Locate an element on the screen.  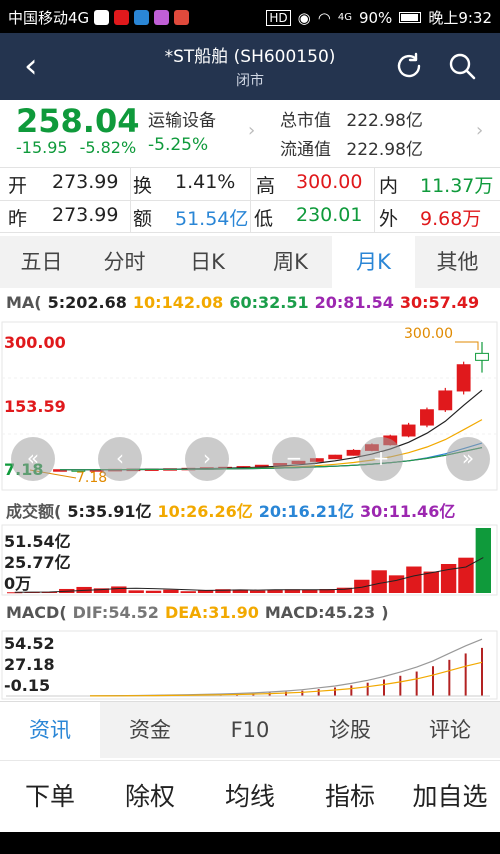
turnover-label: 换 is located at coordinates (143, 186).